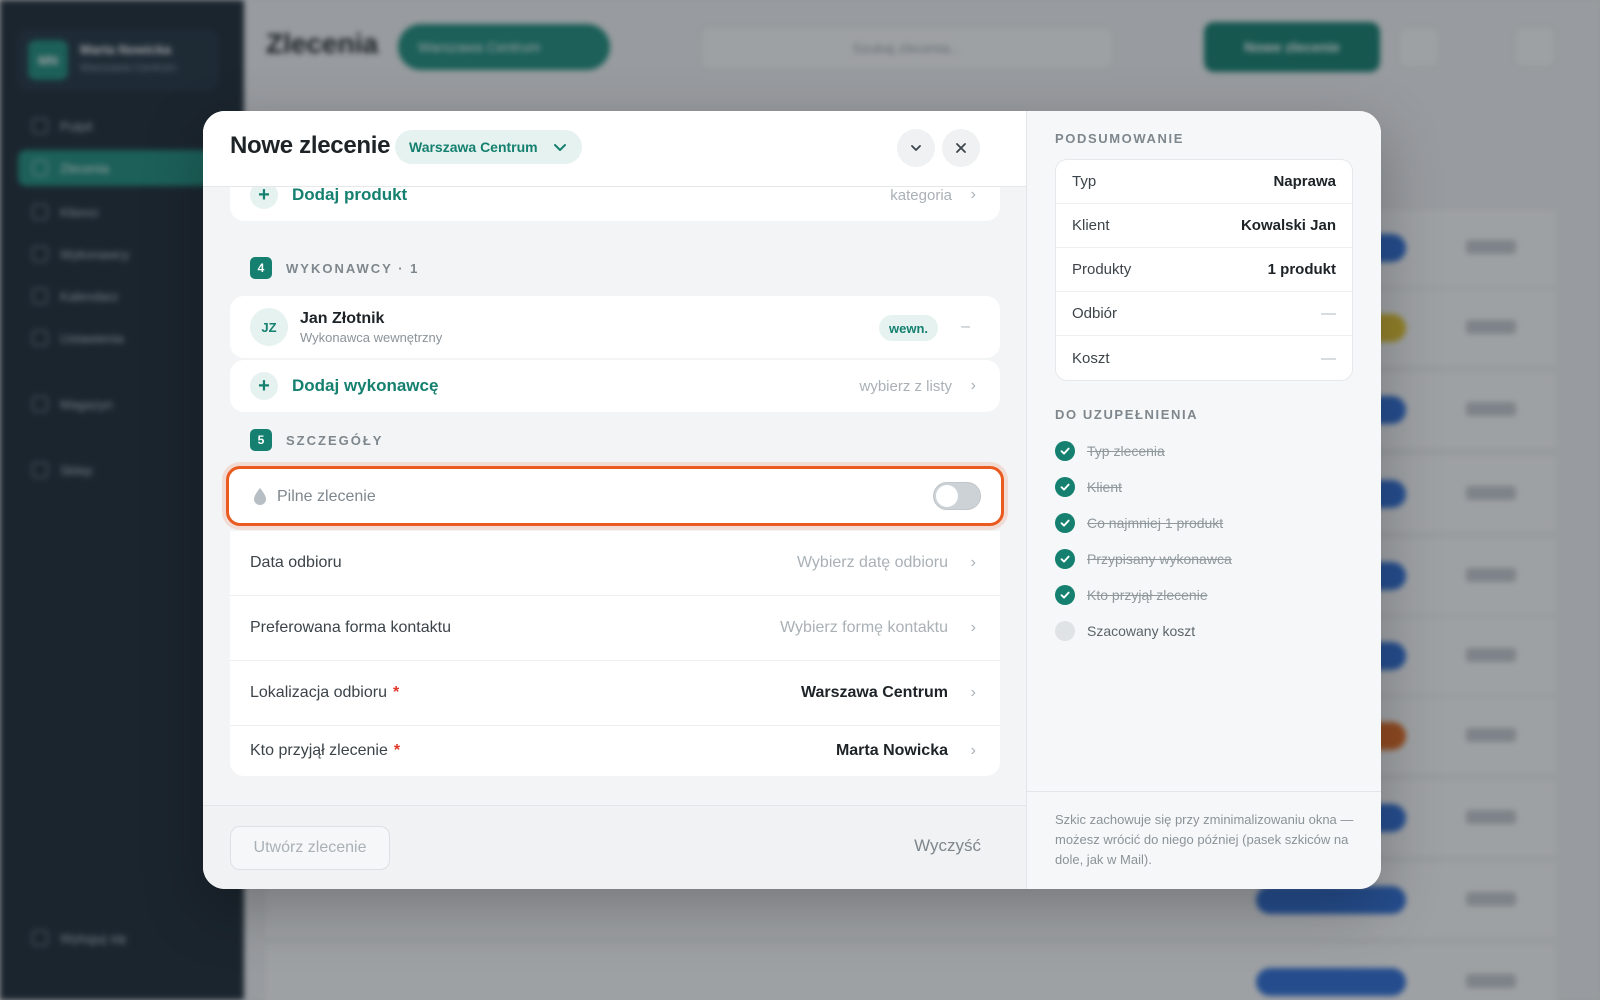  I want to click on pickup-date-value: Wybierz datę odbioru, so click(872, 562).